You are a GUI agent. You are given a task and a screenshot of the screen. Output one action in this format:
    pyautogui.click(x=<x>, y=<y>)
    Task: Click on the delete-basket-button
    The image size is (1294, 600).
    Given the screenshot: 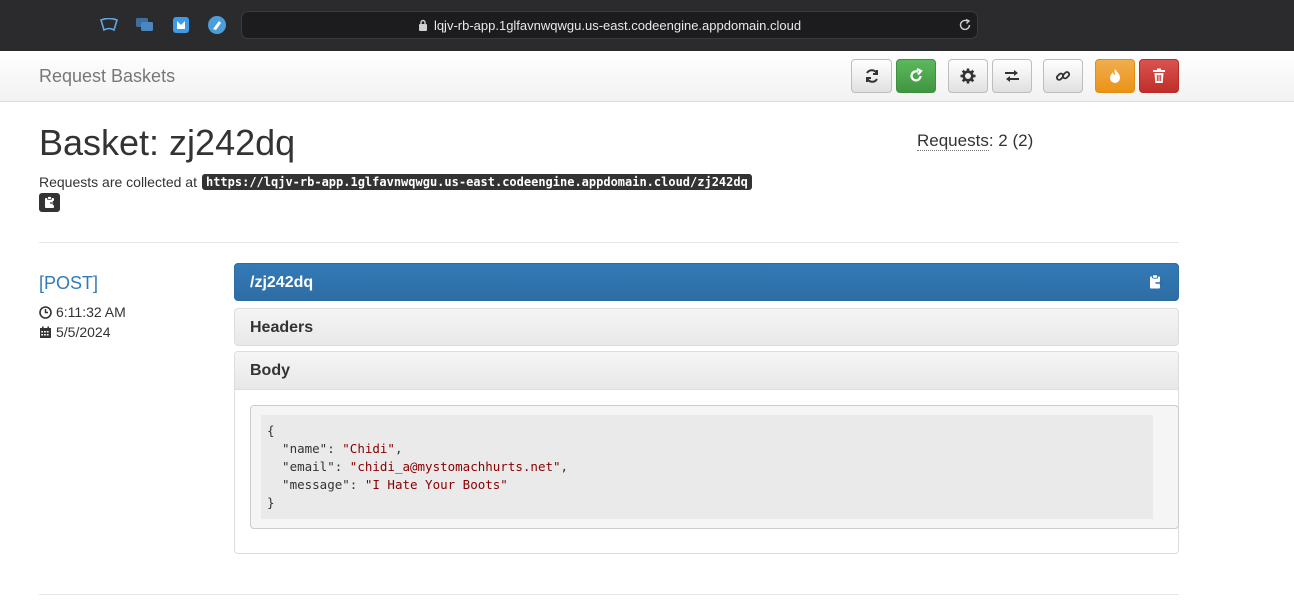 What is the action you would take?
    pyautogui.click(x=1159, y=76)
    